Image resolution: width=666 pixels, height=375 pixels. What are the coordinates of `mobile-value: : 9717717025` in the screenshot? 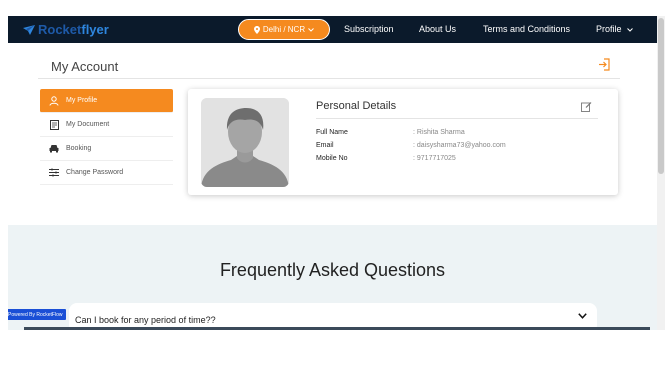 It's located at (434, 158).